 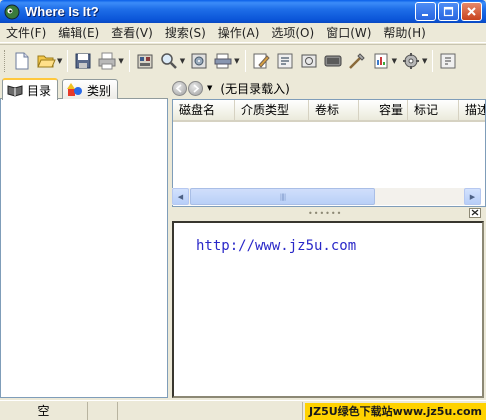 I want to click on description-text: http://www.jz5u.com, so click(x=276, y=246).